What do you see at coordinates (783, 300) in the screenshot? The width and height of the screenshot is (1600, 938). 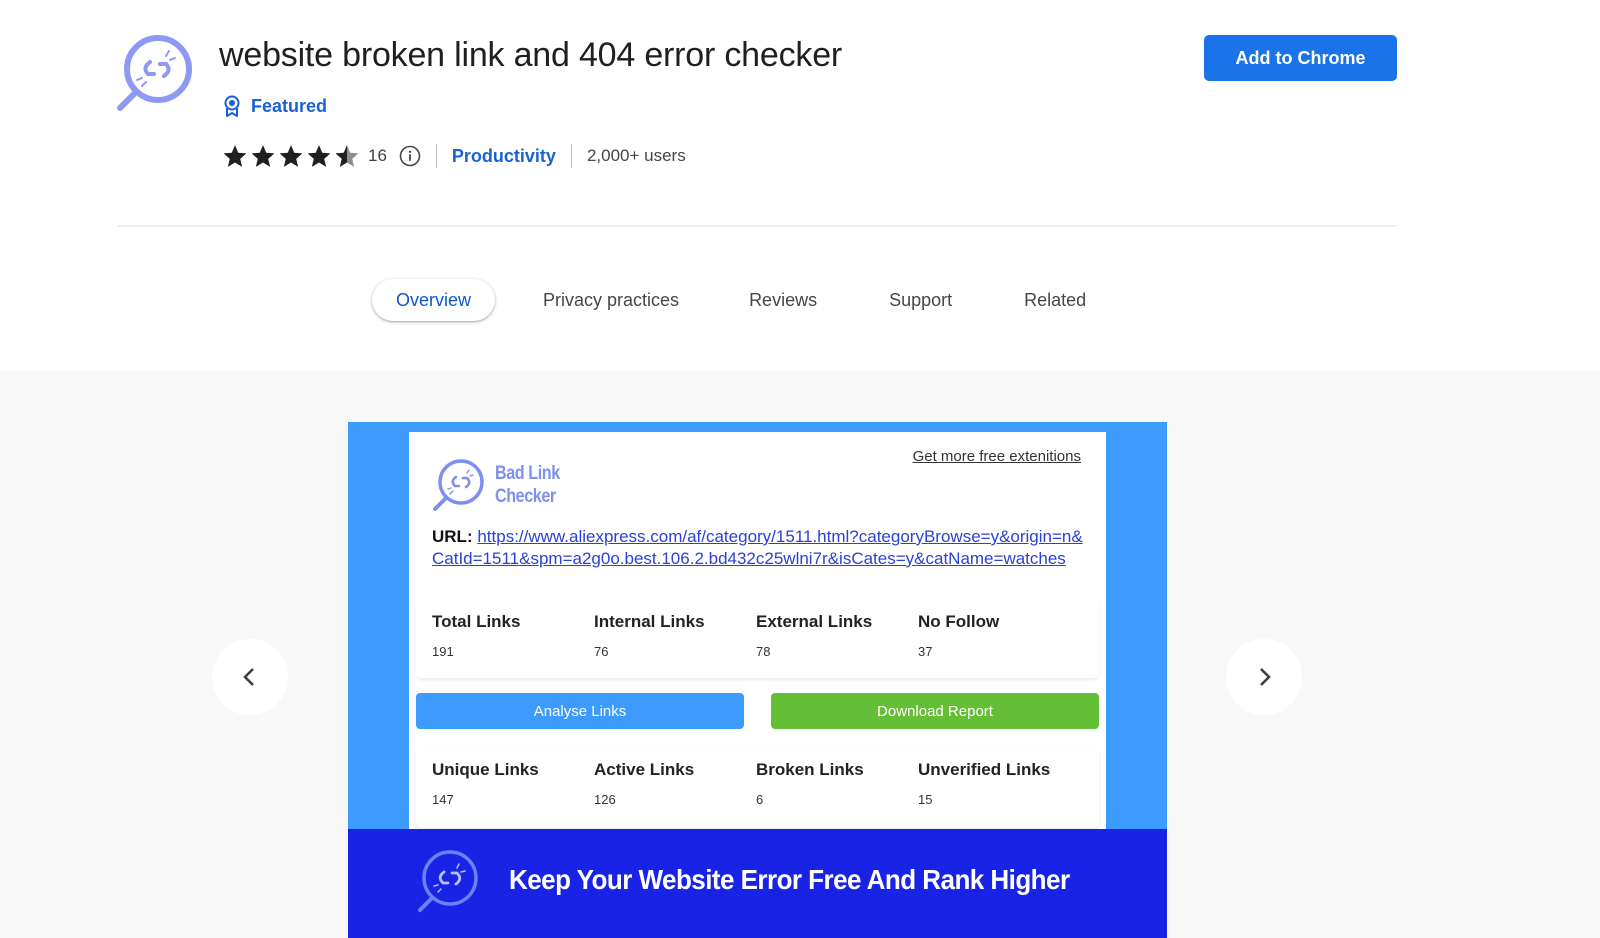 I see `tab-reviews: Reviews` at bounding box center [783, 300].